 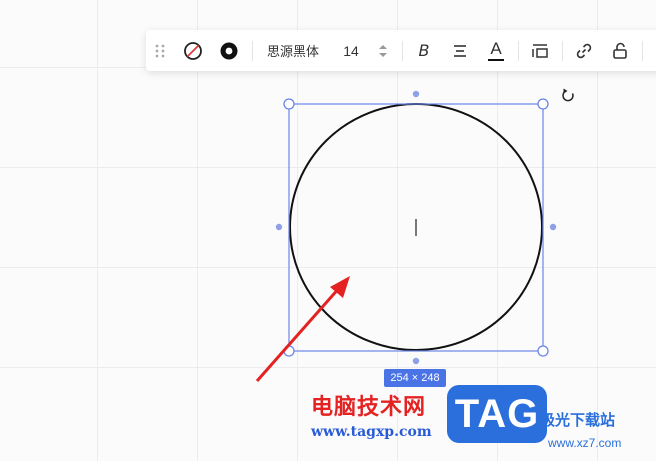 I want to click on connector-point-bottom, so click(x=416, y=361).